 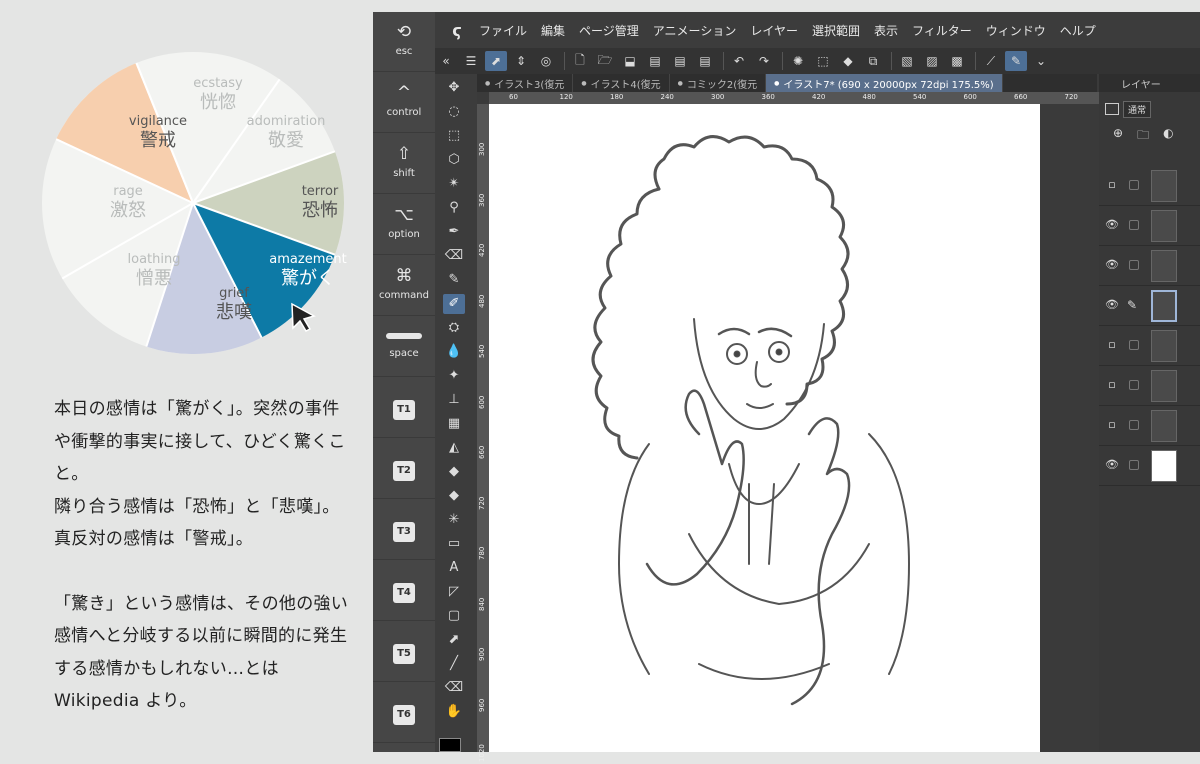 I want to click on save-icon: ⬓, so click(x=630, y=61).